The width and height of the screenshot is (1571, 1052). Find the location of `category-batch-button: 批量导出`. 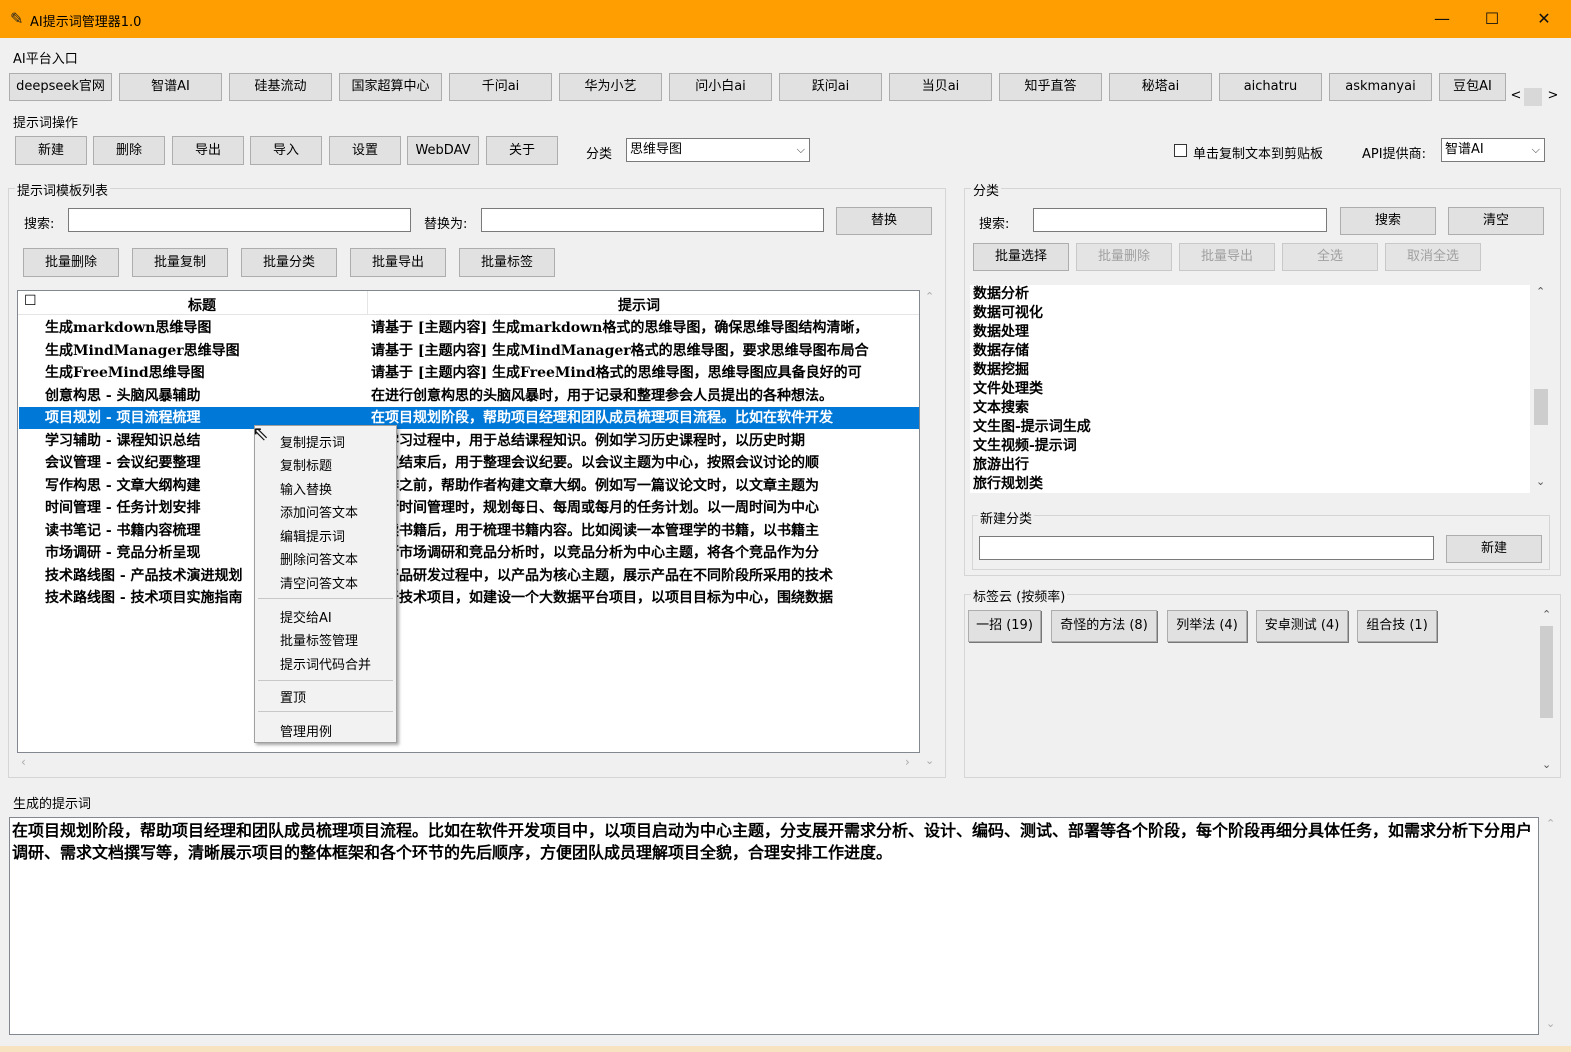

category-batch-button: 批量导出 is located at coordinates (1227, 257).